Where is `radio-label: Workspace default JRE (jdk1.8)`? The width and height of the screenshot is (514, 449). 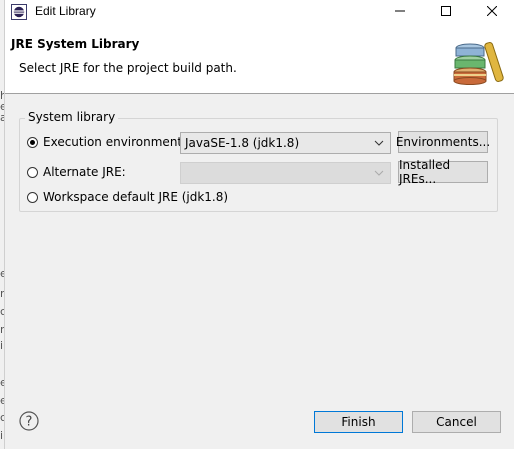
radio-label: Workspace default JRE (jdk1.8) is located at coordinates (136, 197).